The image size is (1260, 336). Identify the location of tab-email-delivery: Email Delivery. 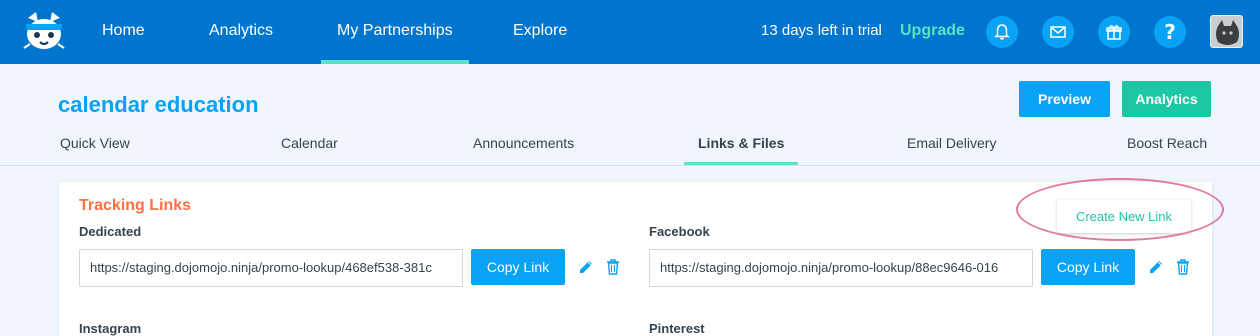
(951, 143).